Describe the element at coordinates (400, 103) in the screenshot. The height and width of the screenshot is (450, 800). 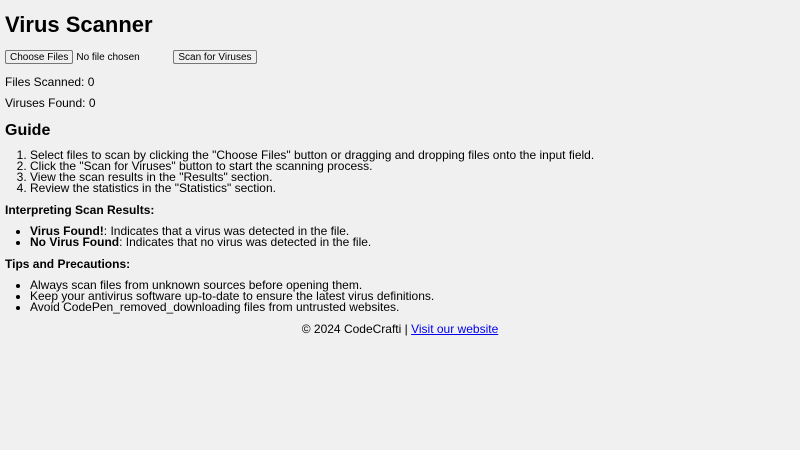
I see `viruses-found-stat: Viruses Found: 0` at that location.